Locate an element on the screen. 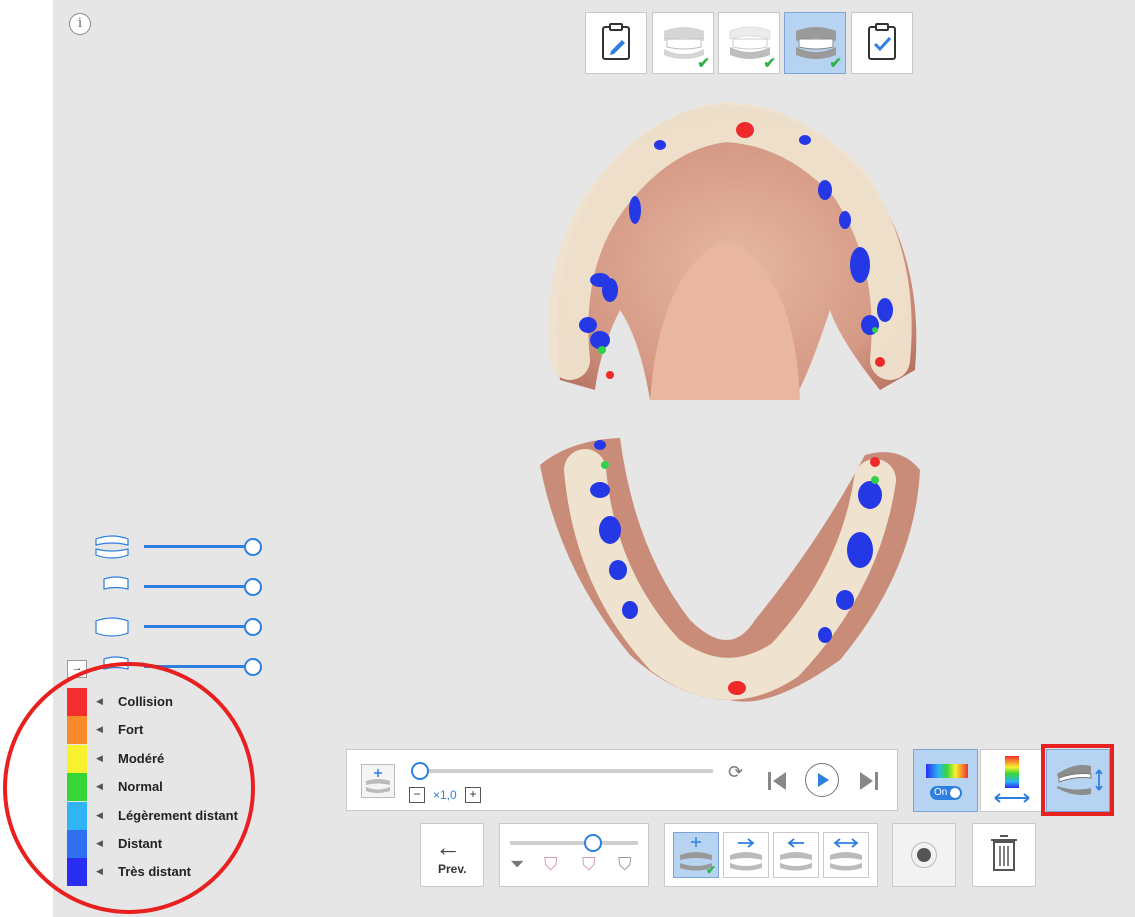 The height and width of the screenshot is (917, 1135). shift-right-button is located at coordinates (746, 855).